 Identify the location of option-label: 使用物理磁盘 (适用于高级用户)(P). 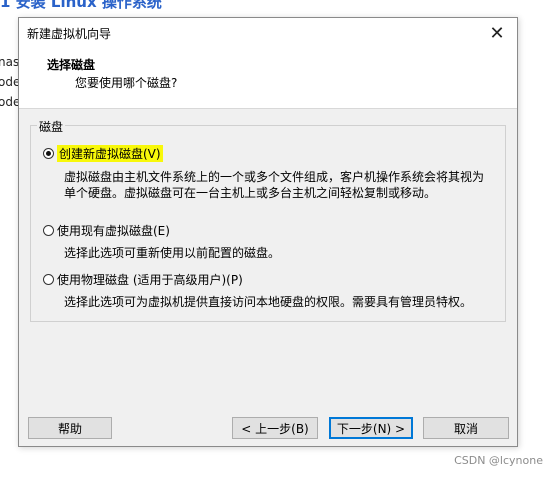
(150, 280).